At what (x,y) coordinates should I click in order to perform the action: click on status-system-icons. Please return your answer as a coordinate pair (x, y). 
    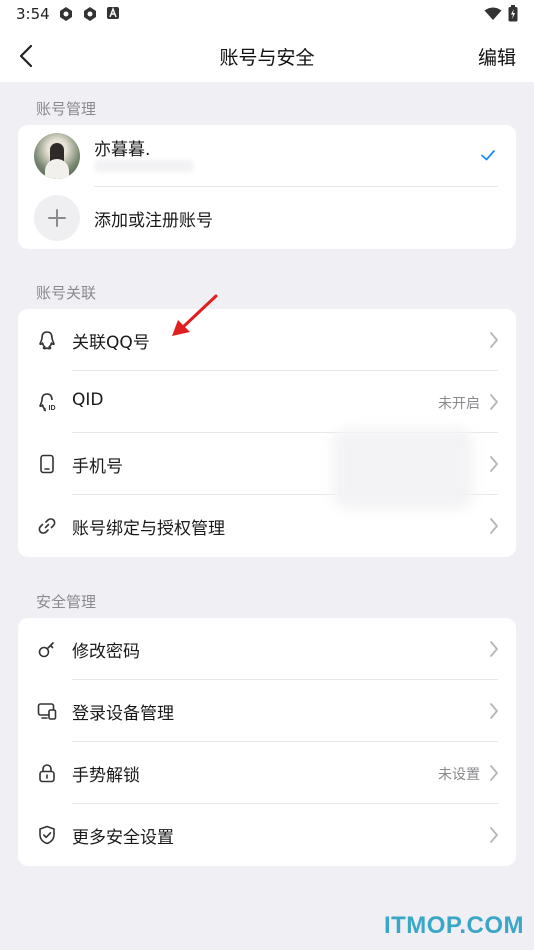
    Looking at the image, I should click on (501, 13).